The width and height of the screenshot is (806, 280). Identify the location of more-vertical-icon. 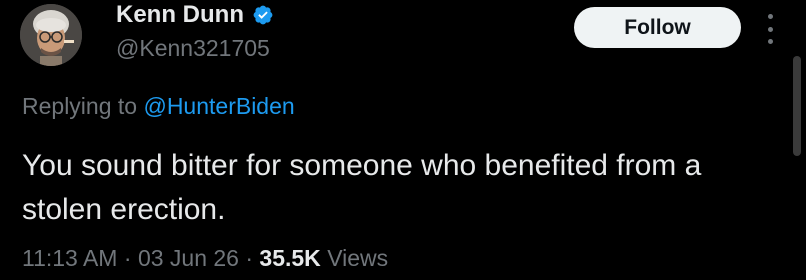
(770, 29).